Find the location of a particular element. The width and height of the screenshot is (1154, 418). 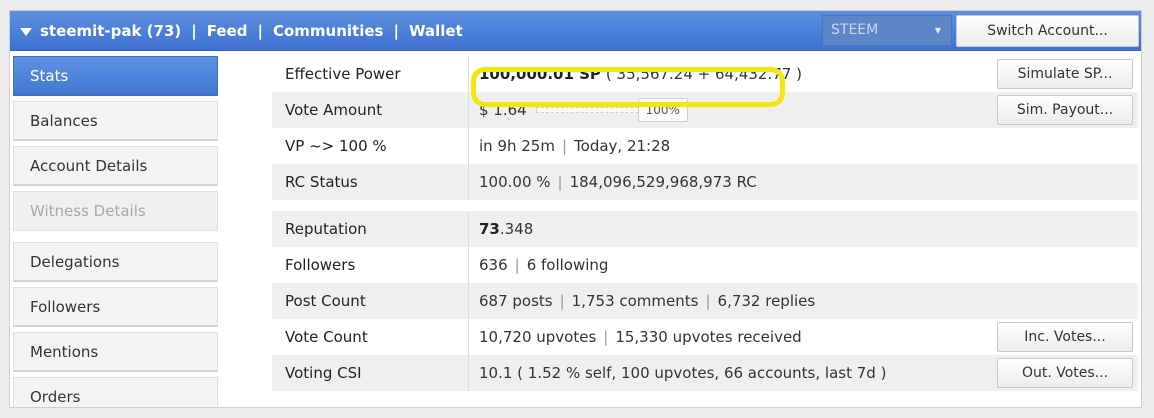

sidebar-item-followers: Followers is located at coordinates (115, 307).